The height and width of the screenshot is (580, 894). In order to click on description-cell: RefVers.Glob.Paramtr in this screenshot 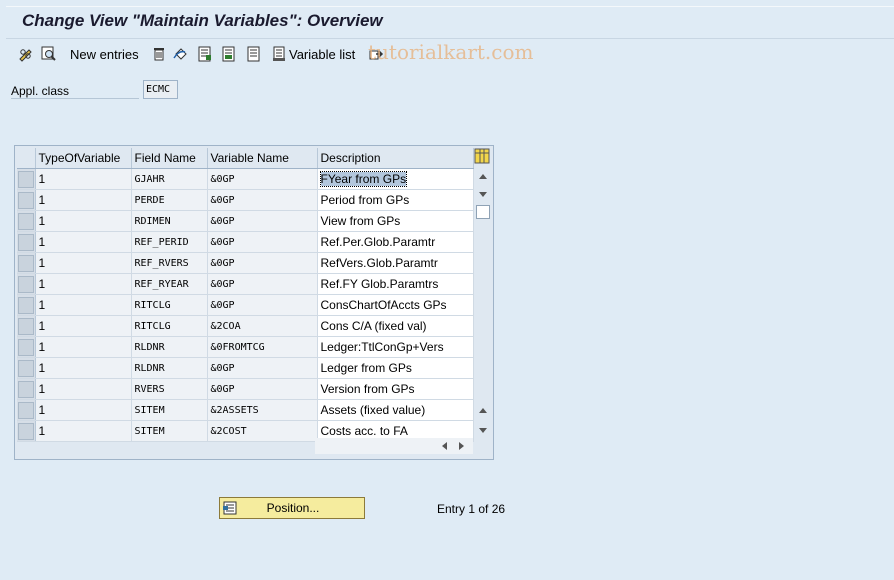, I will do `click(395, 263)`.